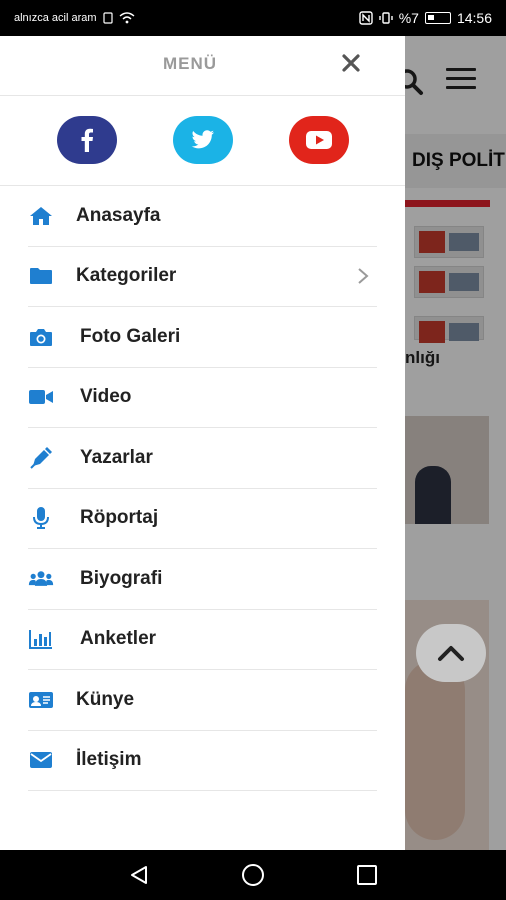 This screenshot has height=900, width=506. What do you see at coordinates (130, 336) in the screenshot?
I see `menu-item-label: Foto Galeri` at bounding box center [130, 336].